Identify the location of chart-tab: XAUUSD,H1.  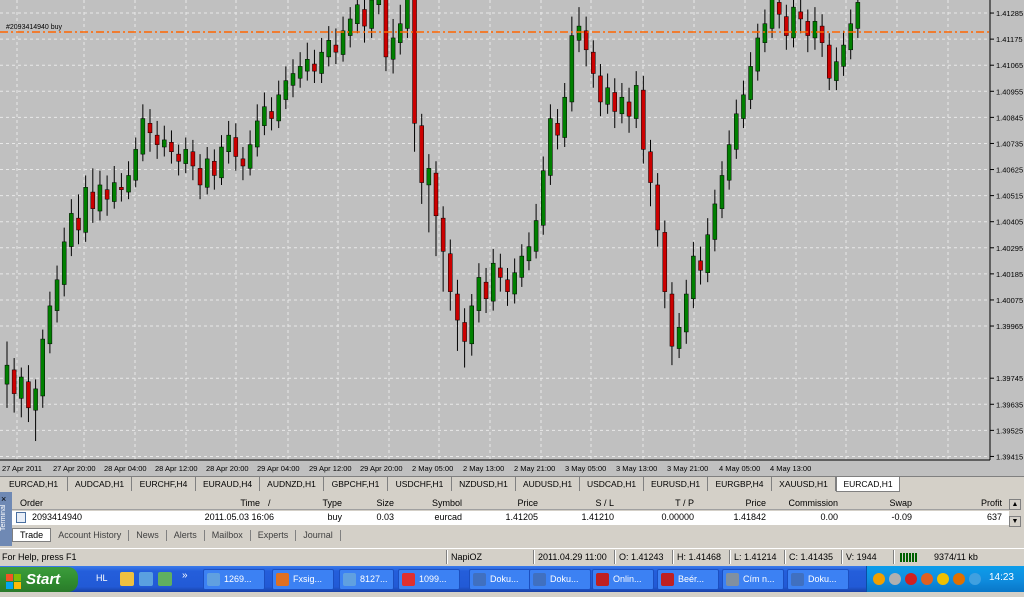
(804, 484).